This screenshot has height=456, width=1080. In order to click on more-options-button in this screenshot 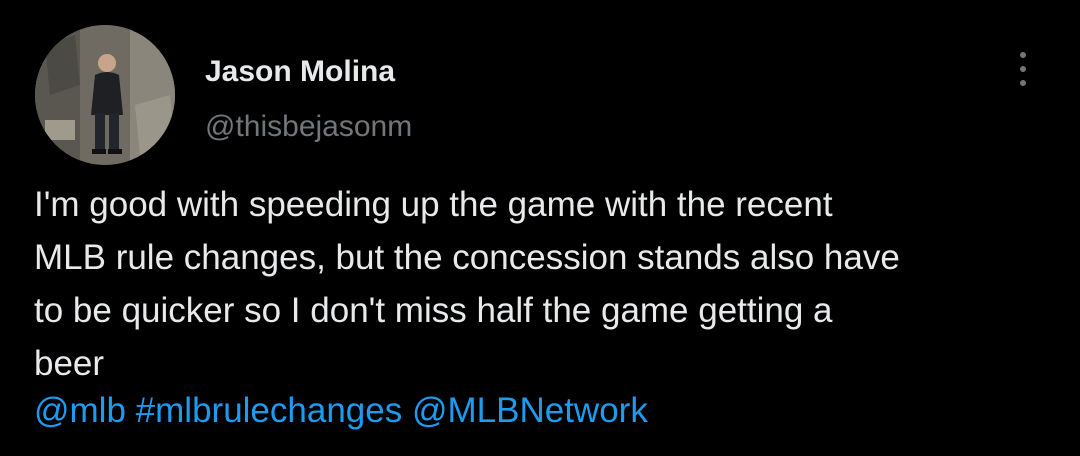, I will do `click(1023, 69)`.